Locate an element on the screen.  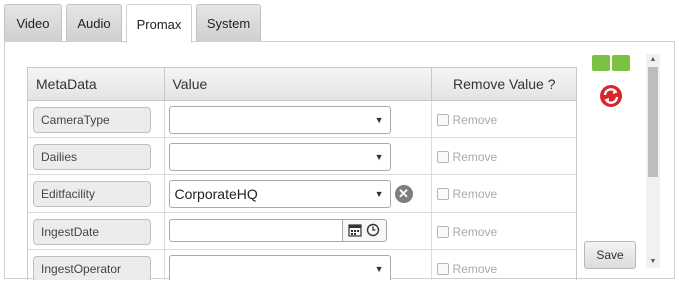
green-action-button-right is located at coordinates (621, 63).